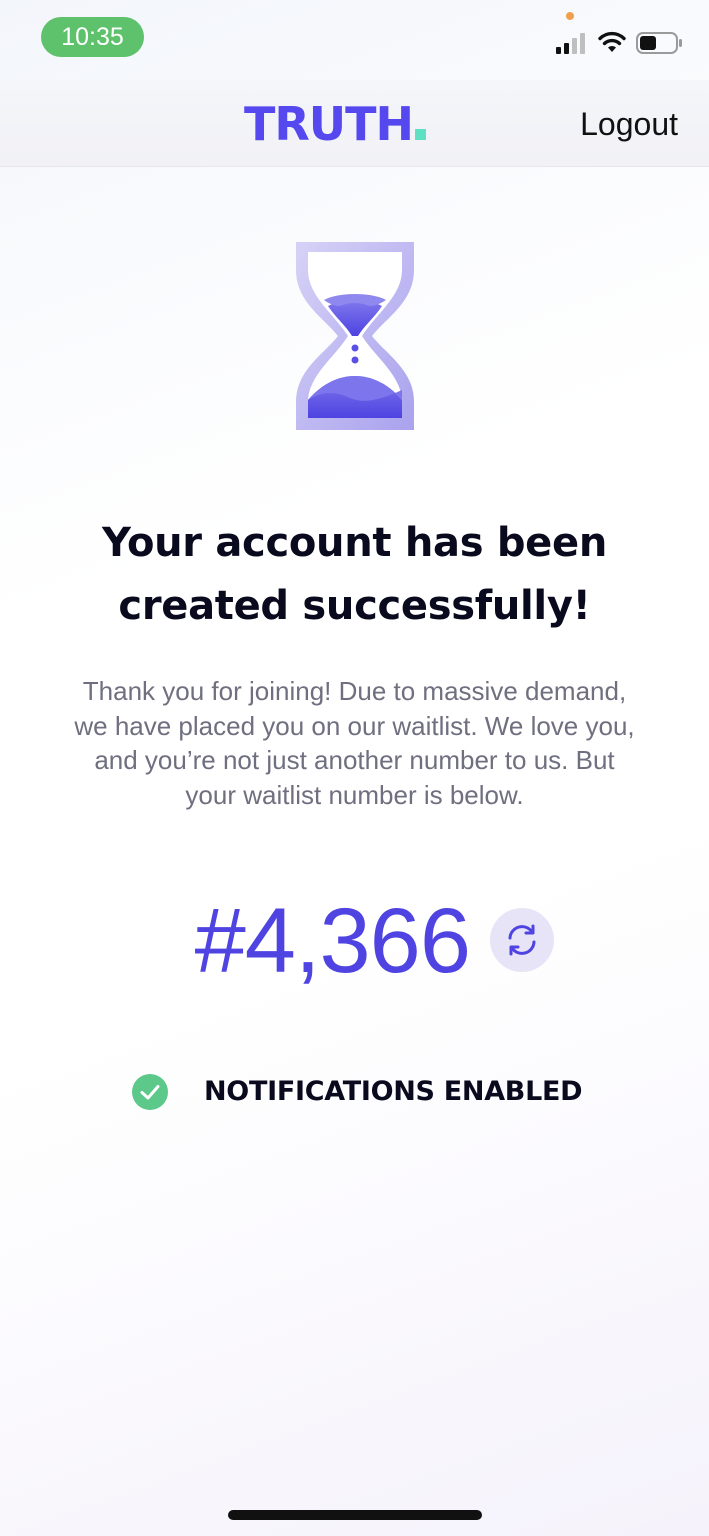 This screenshot has height=1536, width=709. I want to click on status-bar: 10:35, so click(354, 40).